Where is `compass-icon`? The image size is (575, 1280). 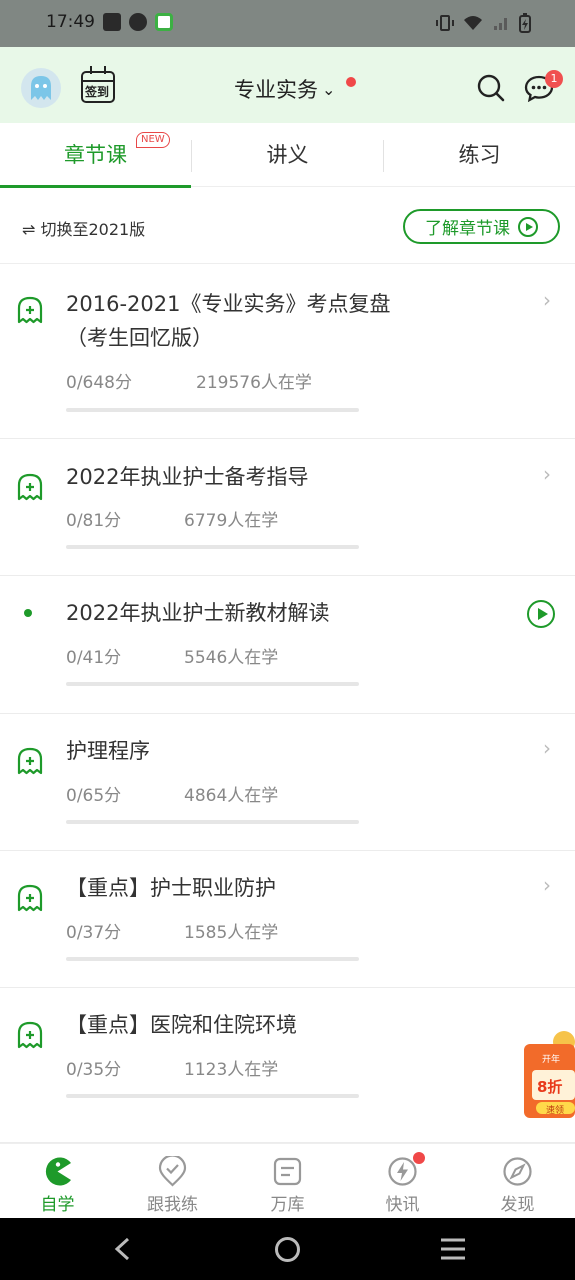 compass-icon is located at coordinates (517, 1171).